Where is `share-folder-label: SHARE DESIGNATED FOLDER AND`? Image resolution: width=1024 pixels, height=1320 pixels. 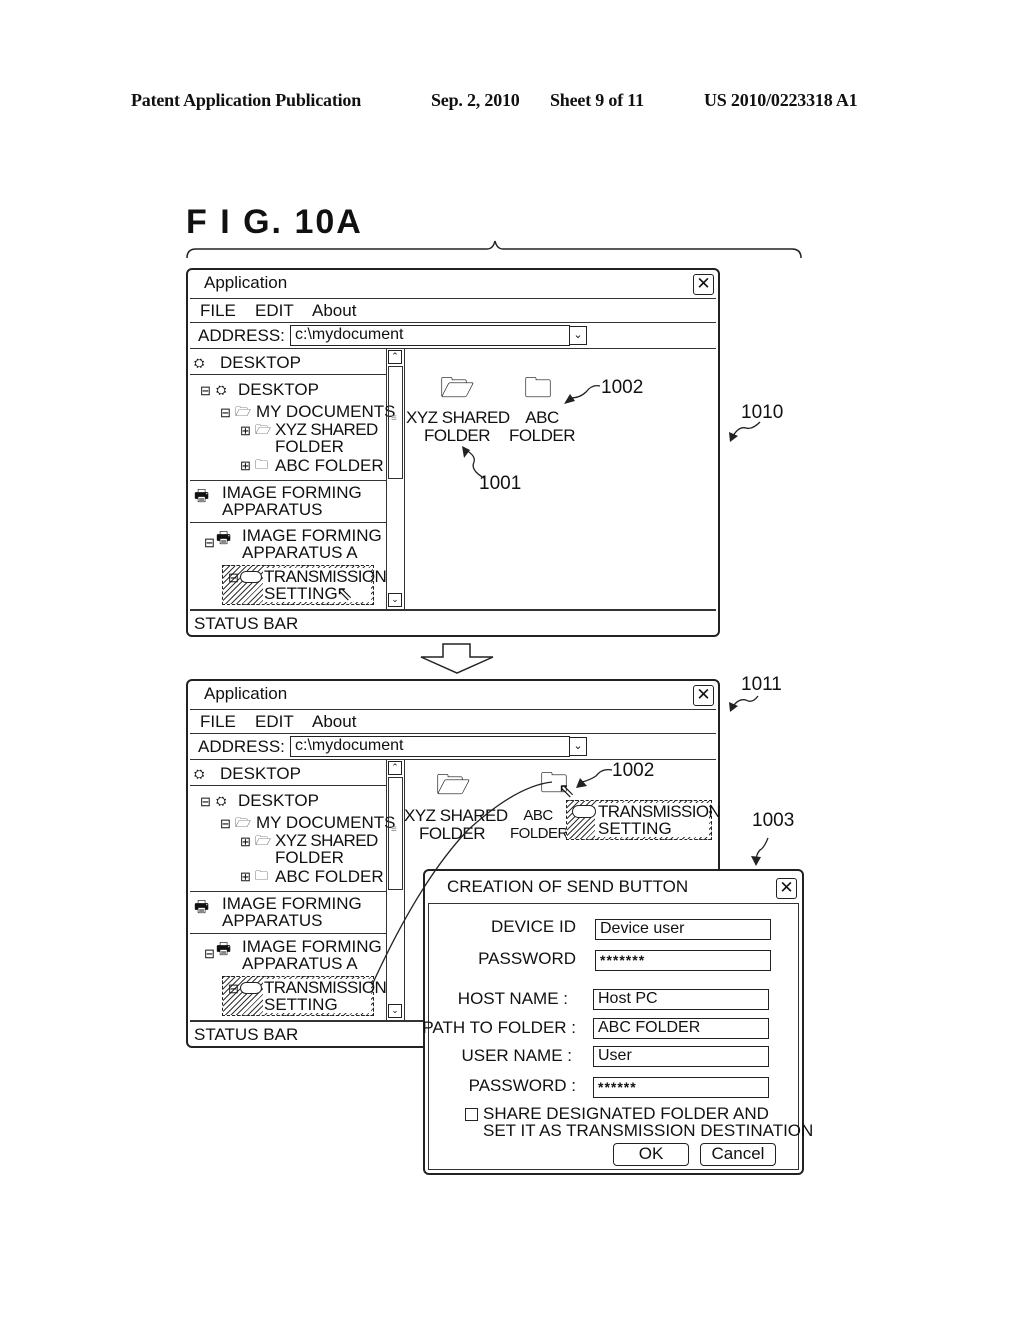
share-folder-label: SHARE DESIGNATED FOLDER AND is located at coordinates (626, 1113).